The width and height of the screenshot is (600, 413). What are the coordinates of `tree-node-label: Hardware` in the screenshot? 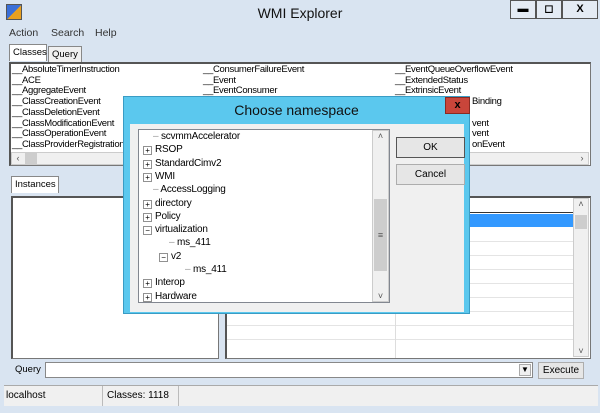 It's located at (176, 296).